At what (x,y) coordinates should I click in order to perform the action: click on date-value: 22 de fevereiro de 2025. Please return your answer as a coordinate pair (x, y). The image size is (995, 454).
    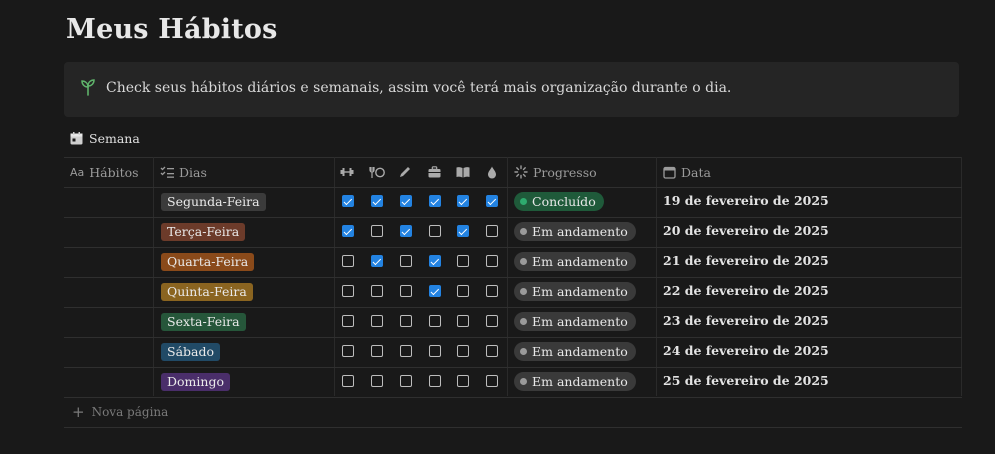
    Looking at the image, I should click on (746, 290).